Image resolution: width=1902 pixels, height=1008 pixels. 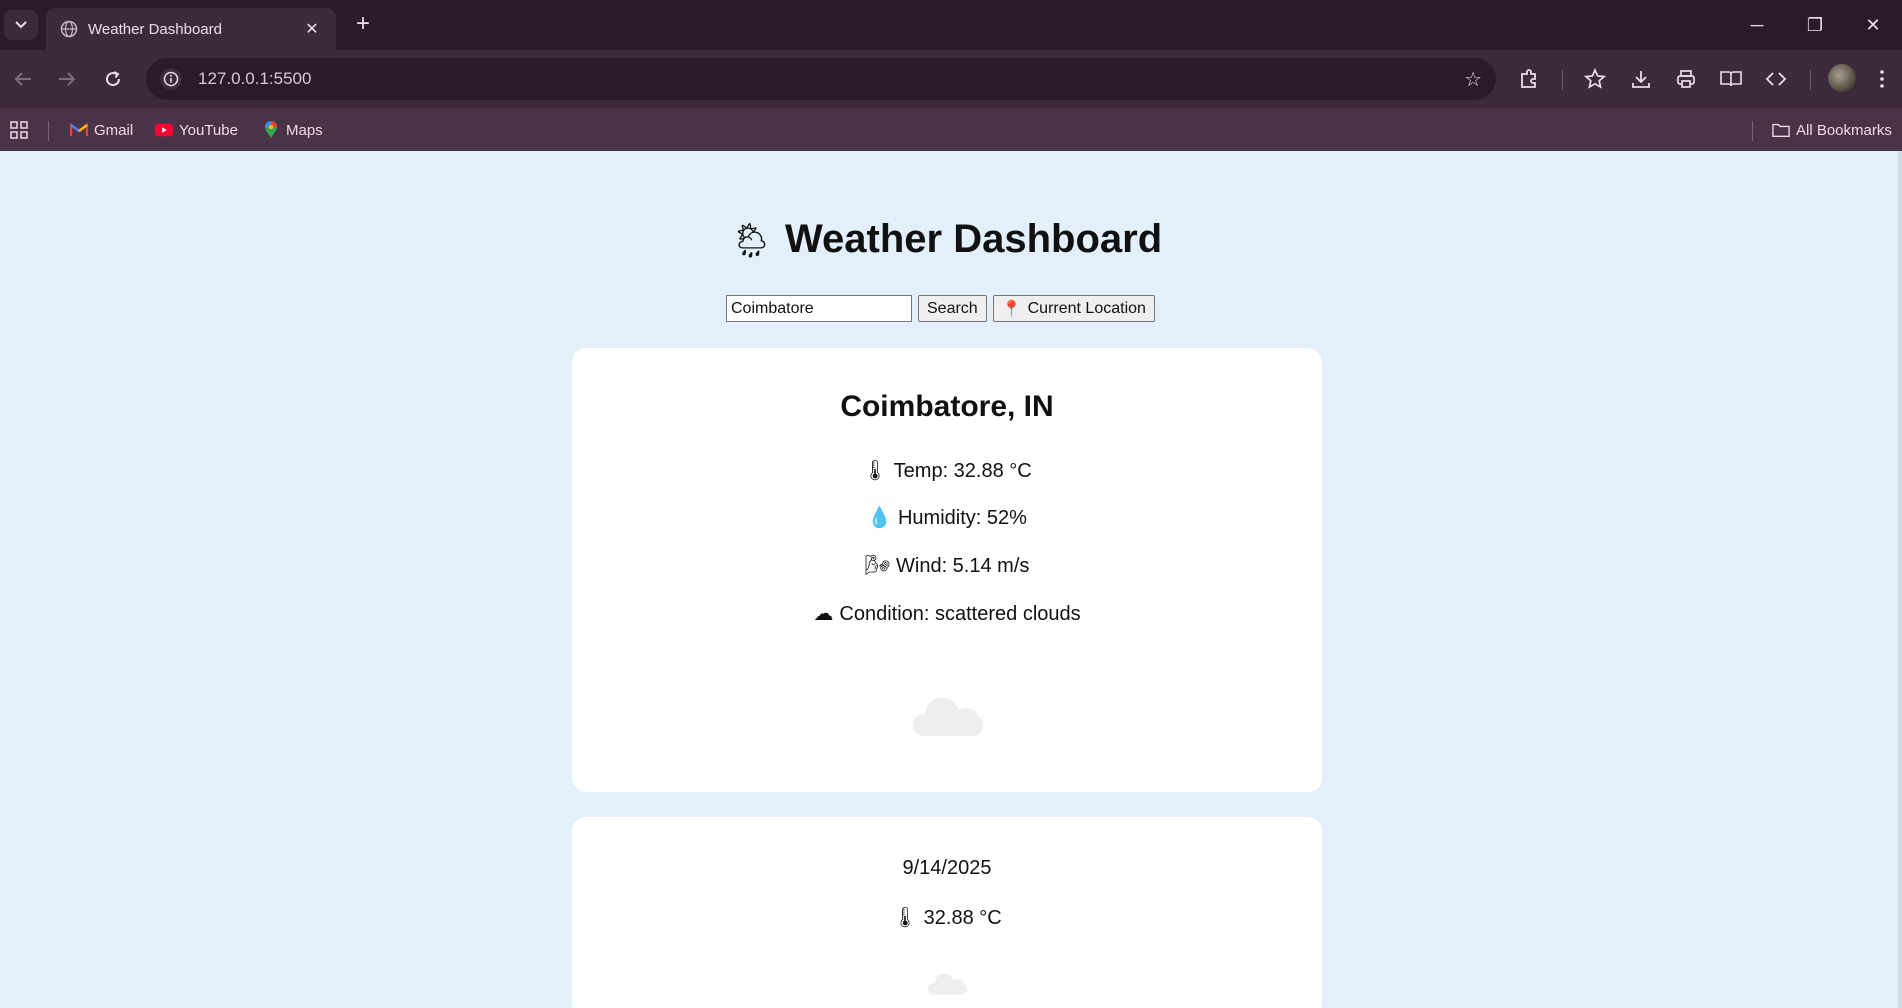 I want to click on print-icon, so click(x=1686, y=79).